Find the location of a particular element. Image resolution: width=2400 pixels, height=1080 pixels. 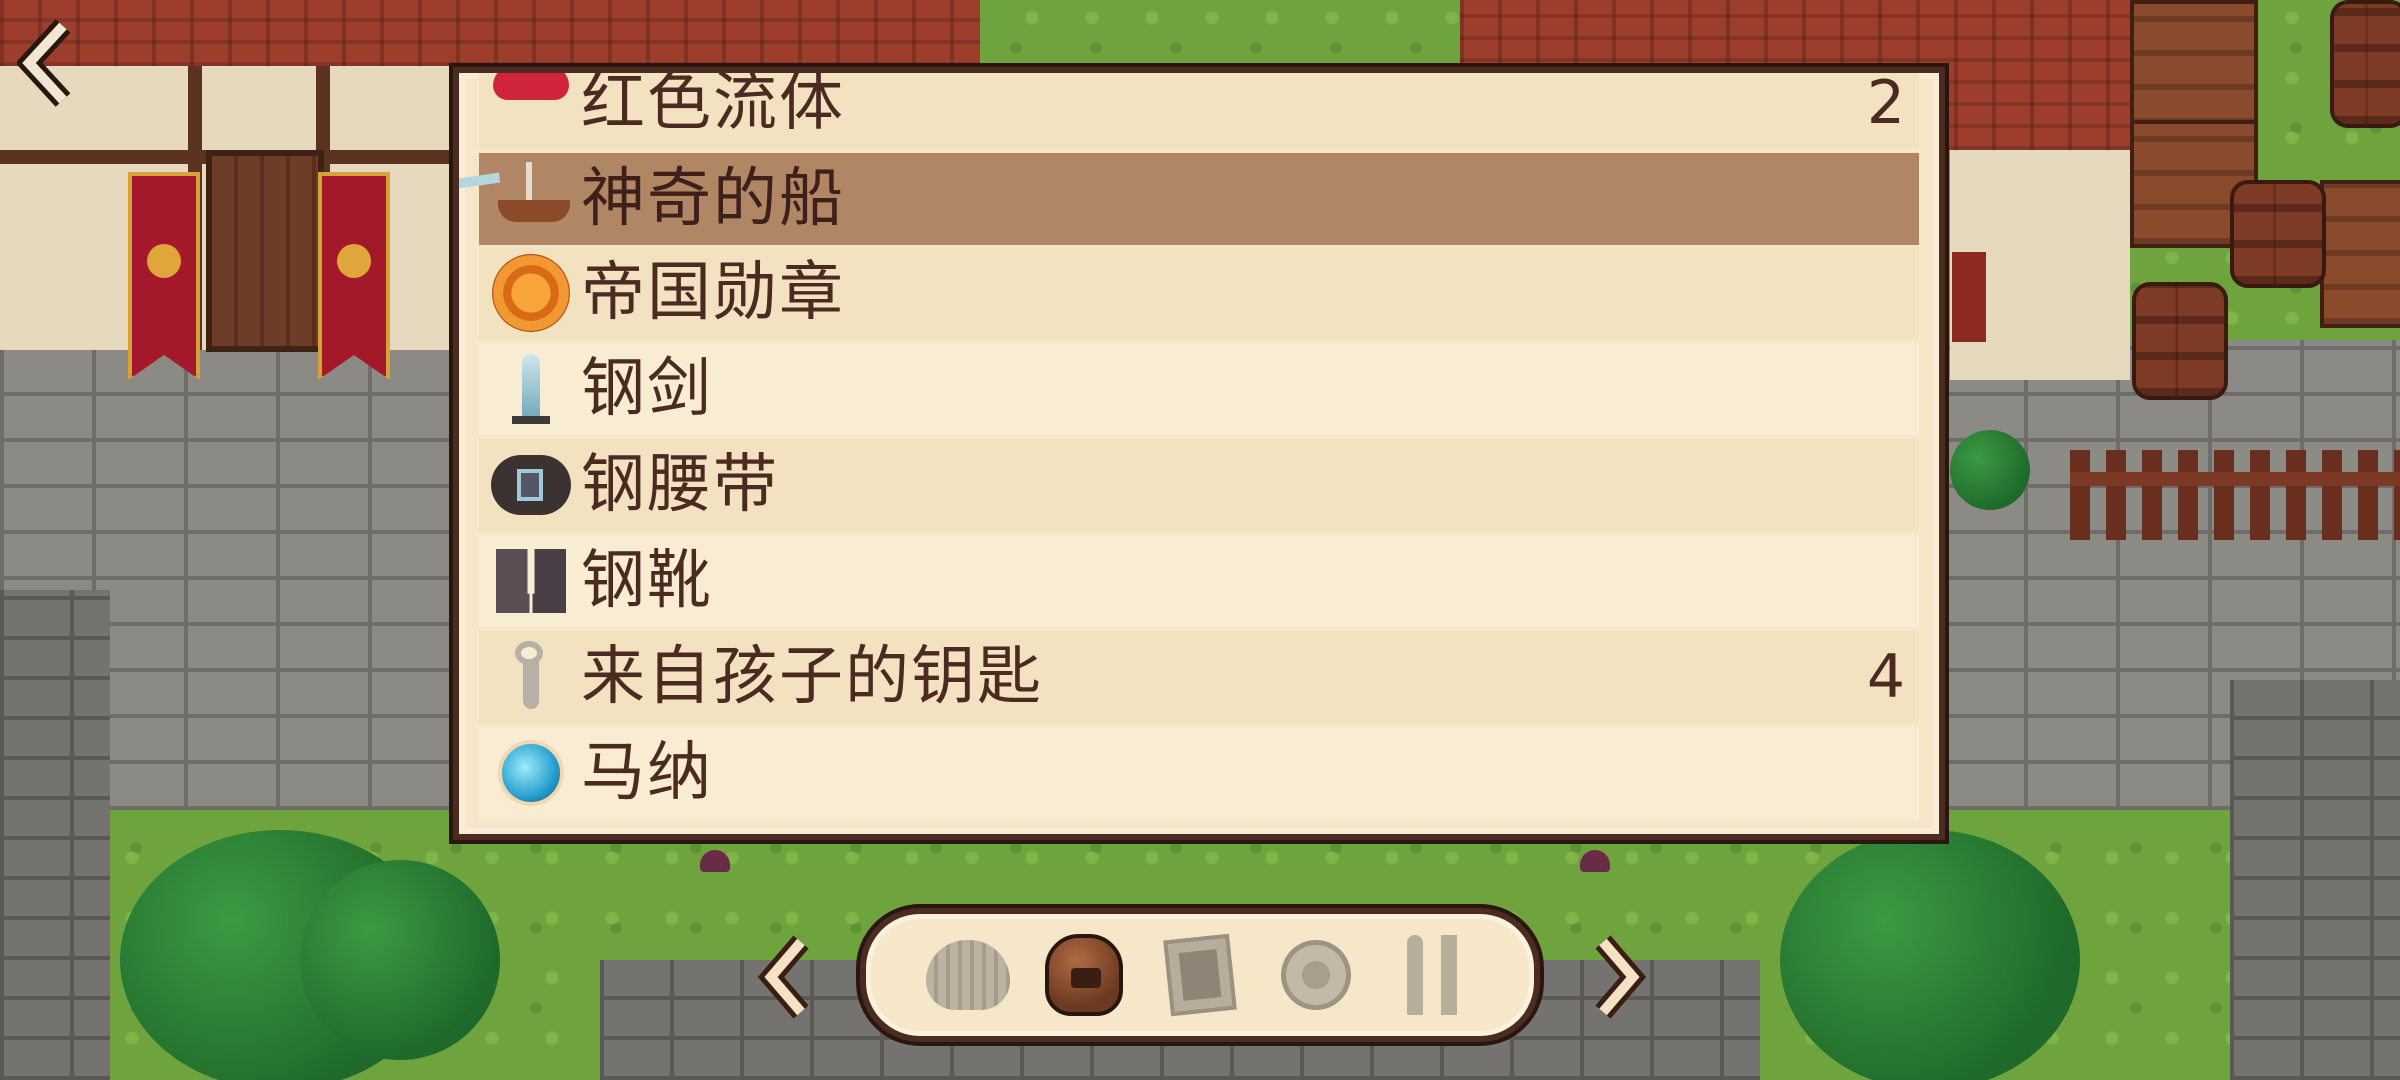

previous-category-button is located at coordinates (787, 977).